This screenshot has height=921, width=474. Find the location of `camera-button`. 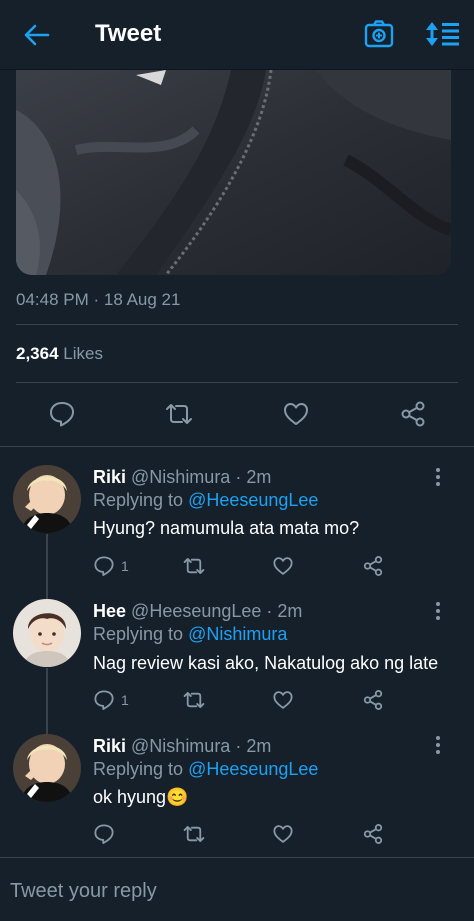

camera-button is located at coordinates (379, 34).